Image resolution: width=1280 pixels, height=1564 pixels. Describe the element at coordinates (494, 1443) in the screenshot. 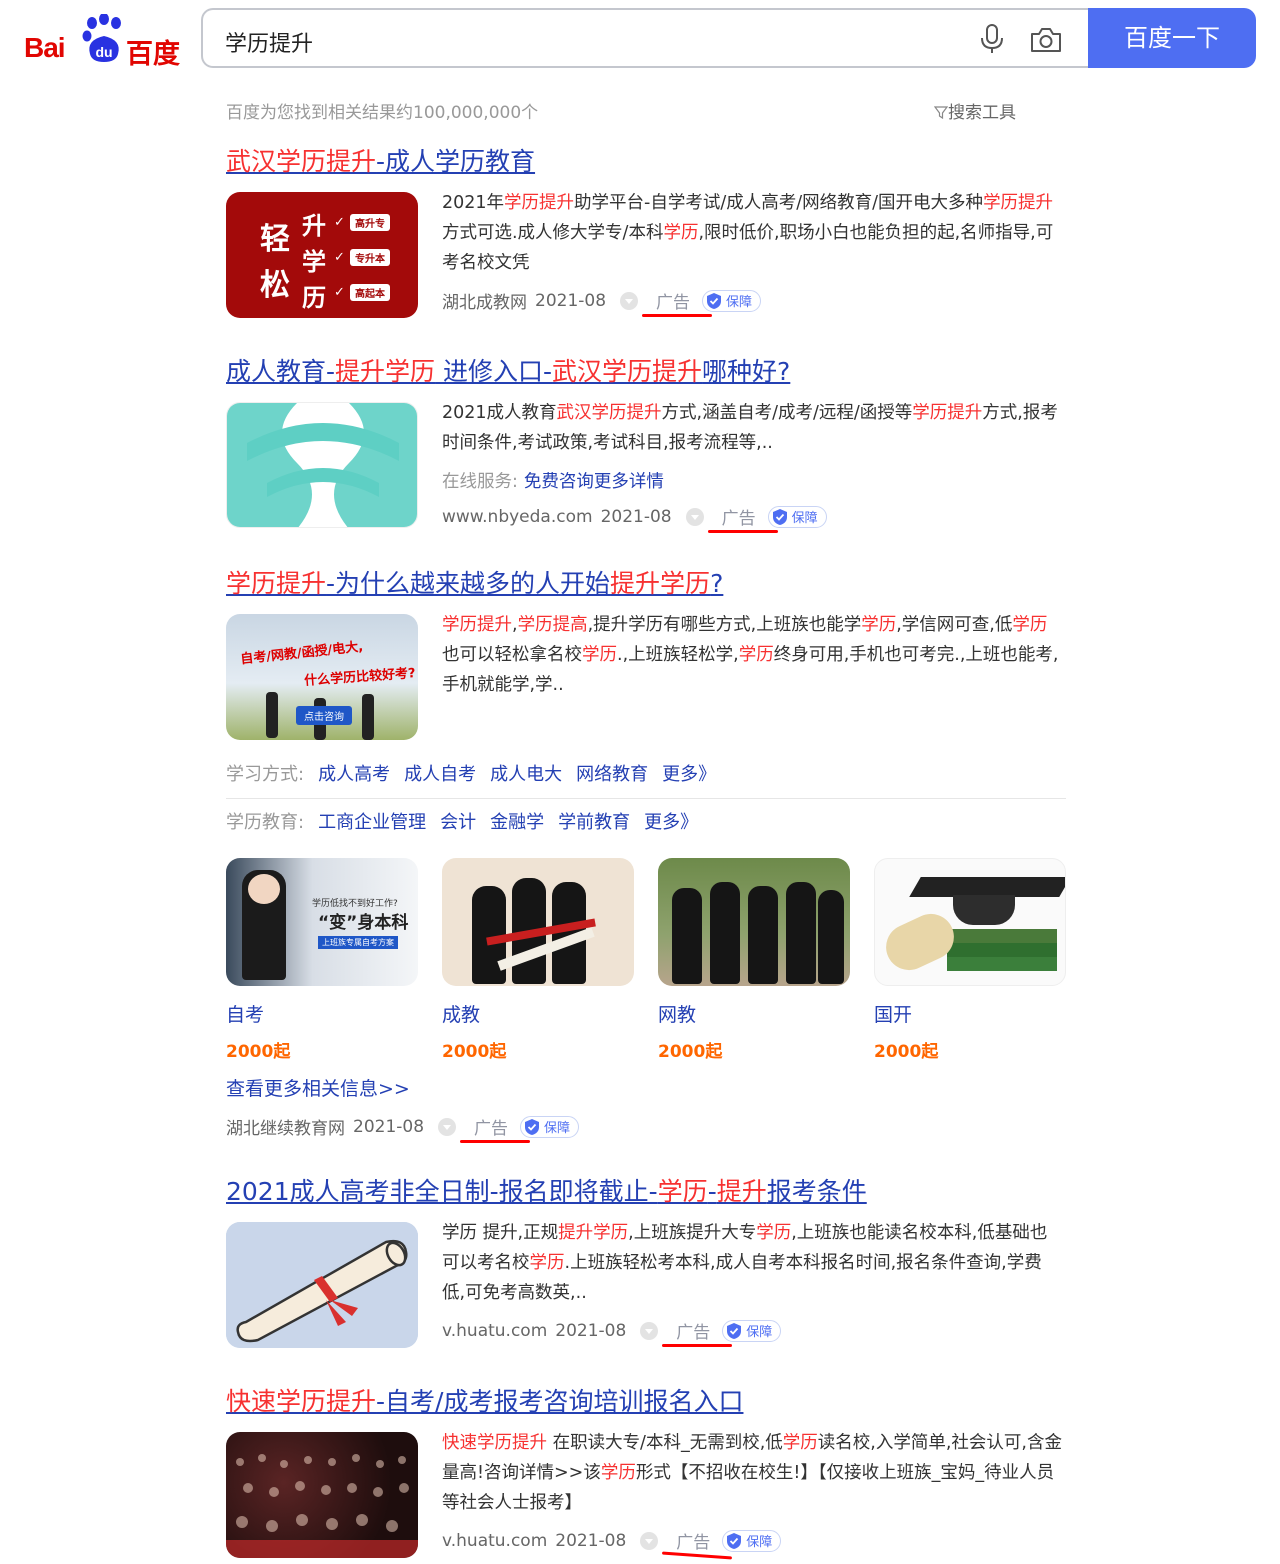

I see `snippet-seg: 快速学历提升` at that location.